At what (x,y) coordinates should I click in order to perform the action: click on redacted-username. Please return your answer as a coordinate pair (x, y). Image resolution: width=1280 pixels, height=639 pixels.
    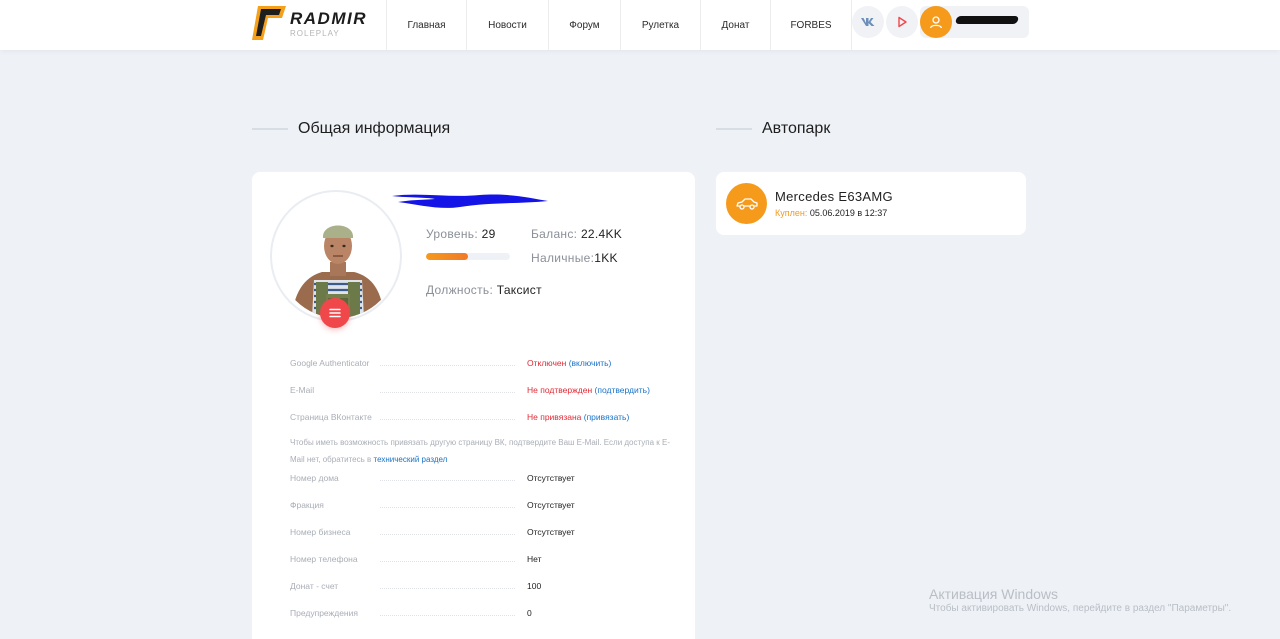
    Looking at the image, I should click on (987, 20).